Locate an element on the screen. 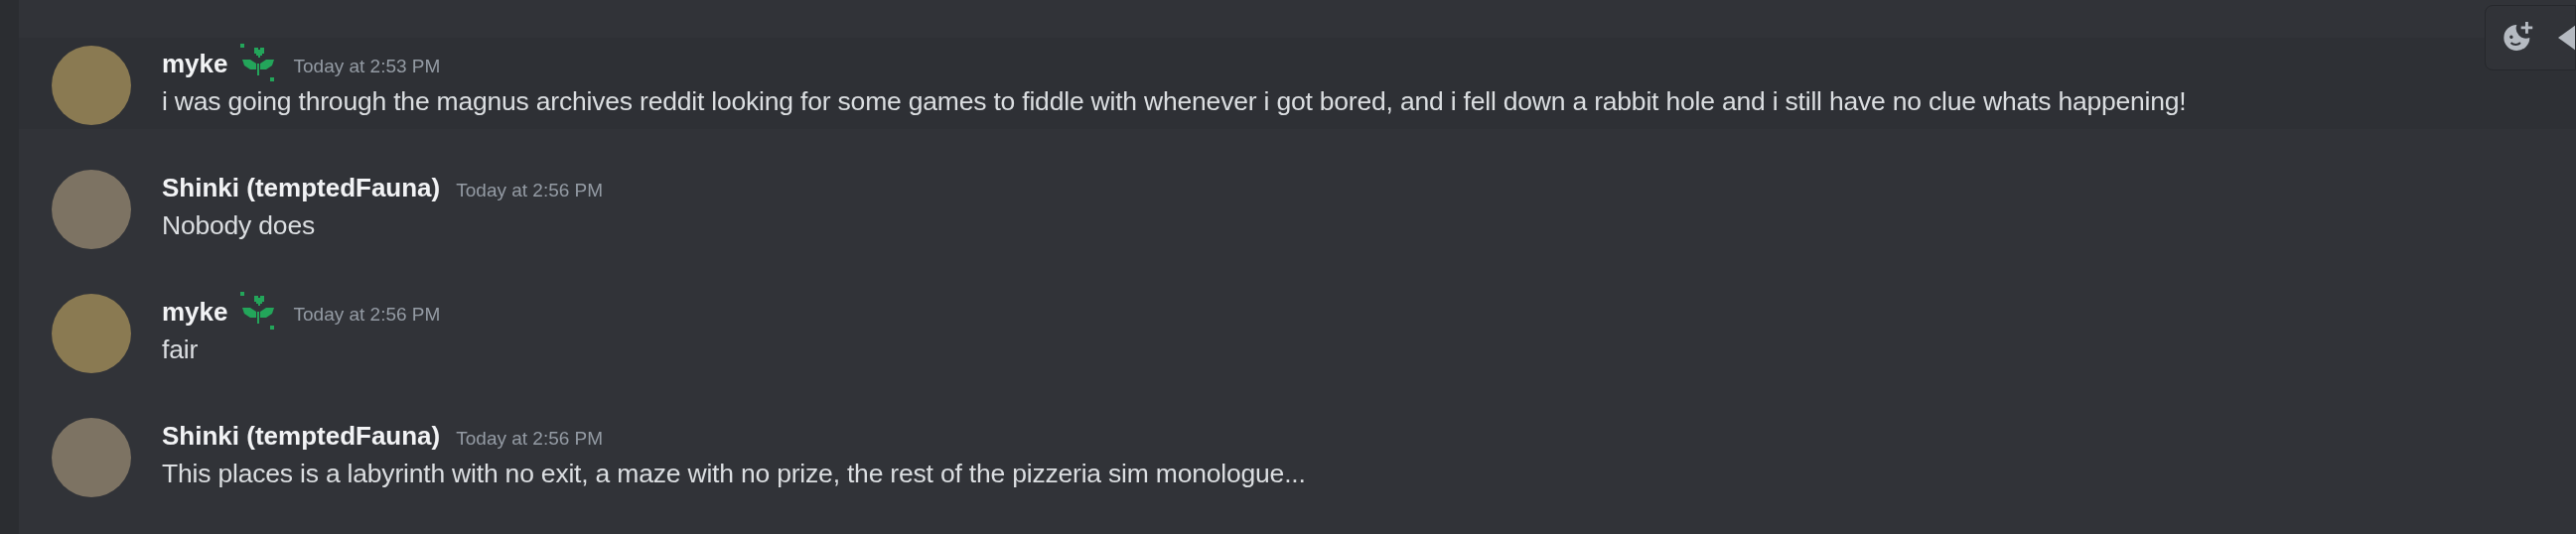 The image size is (2576, 534). message-text: fair is located at coordinates (181, 350).